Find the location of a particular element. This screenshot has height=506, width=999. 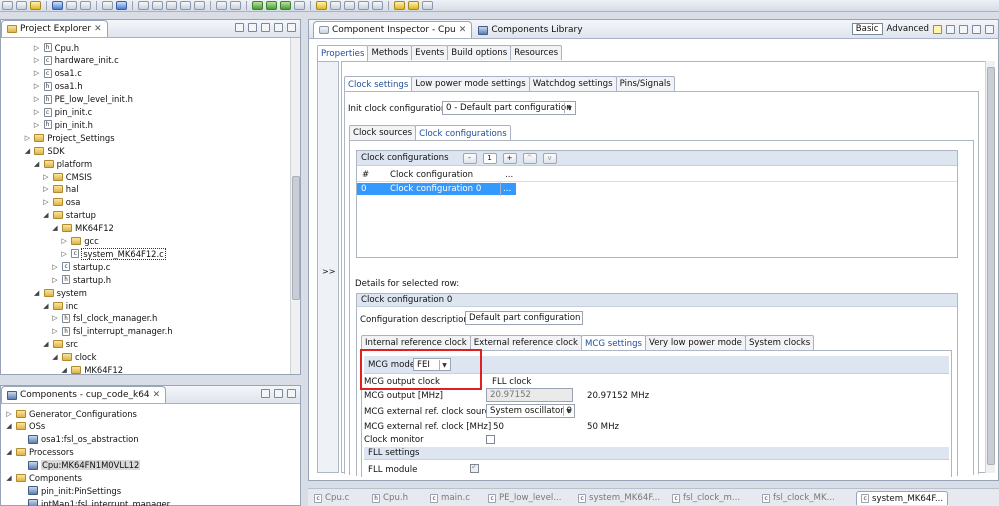

tree-item: ▷ h pin_init.h is located at coordinates (63, 124).